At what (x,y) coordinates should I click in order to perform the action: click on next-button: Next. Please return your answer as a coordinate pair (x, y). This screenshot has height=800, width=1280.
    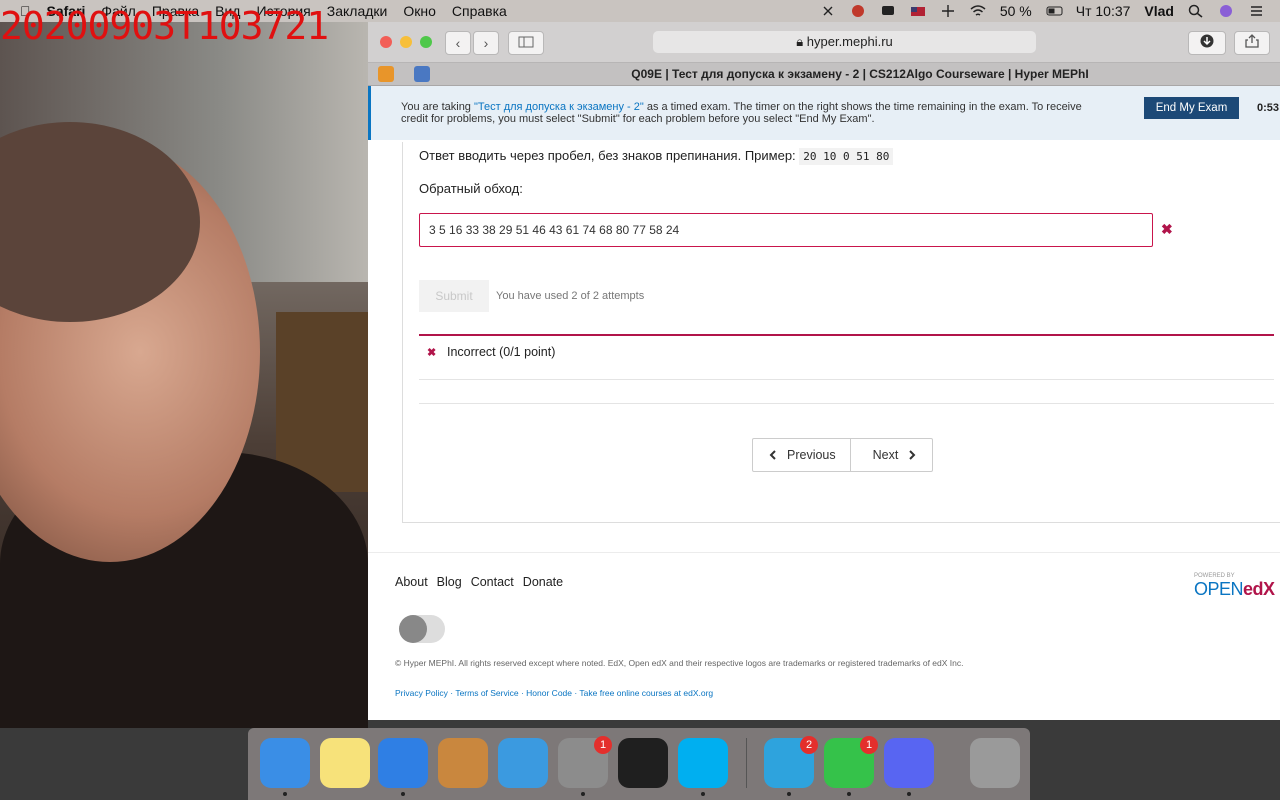
    Looking at the image, I should click on (891, 455).